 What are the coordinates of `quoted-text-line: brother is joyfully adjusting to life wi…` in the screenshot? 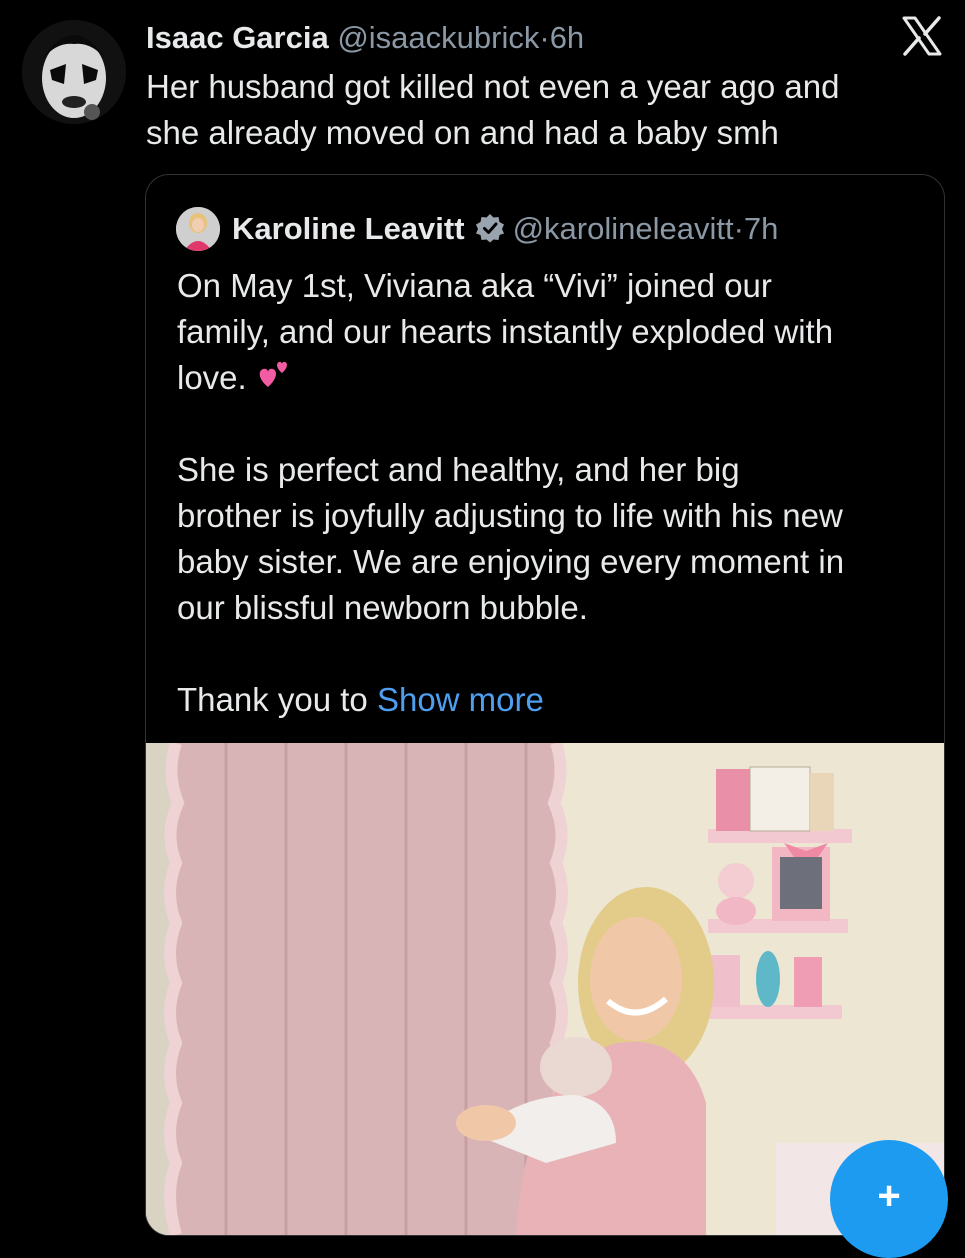 It's located at (510, 515).